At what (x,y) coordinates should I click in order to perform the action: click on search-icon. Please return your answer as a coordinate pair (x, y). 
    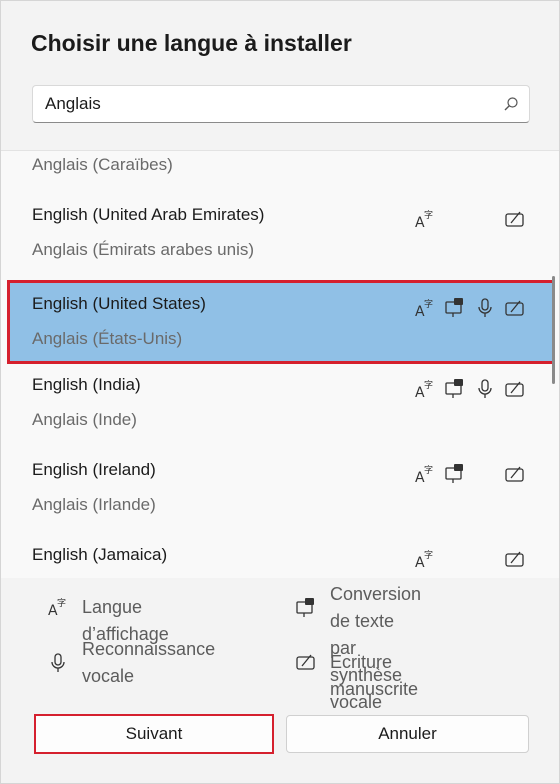
    Looking at the image, I should click on (511, 104).